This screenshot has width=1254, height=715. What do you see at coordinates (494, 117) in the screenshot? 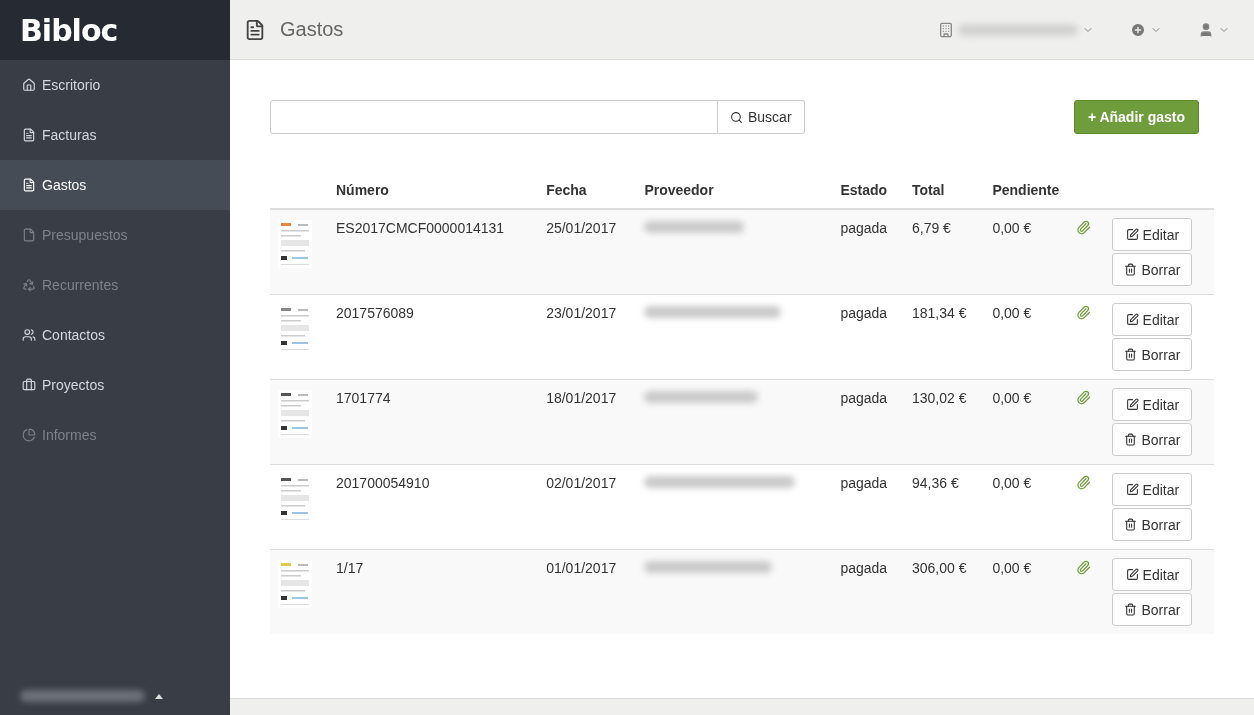
I see `search-field` at bounding box center [494, 117].